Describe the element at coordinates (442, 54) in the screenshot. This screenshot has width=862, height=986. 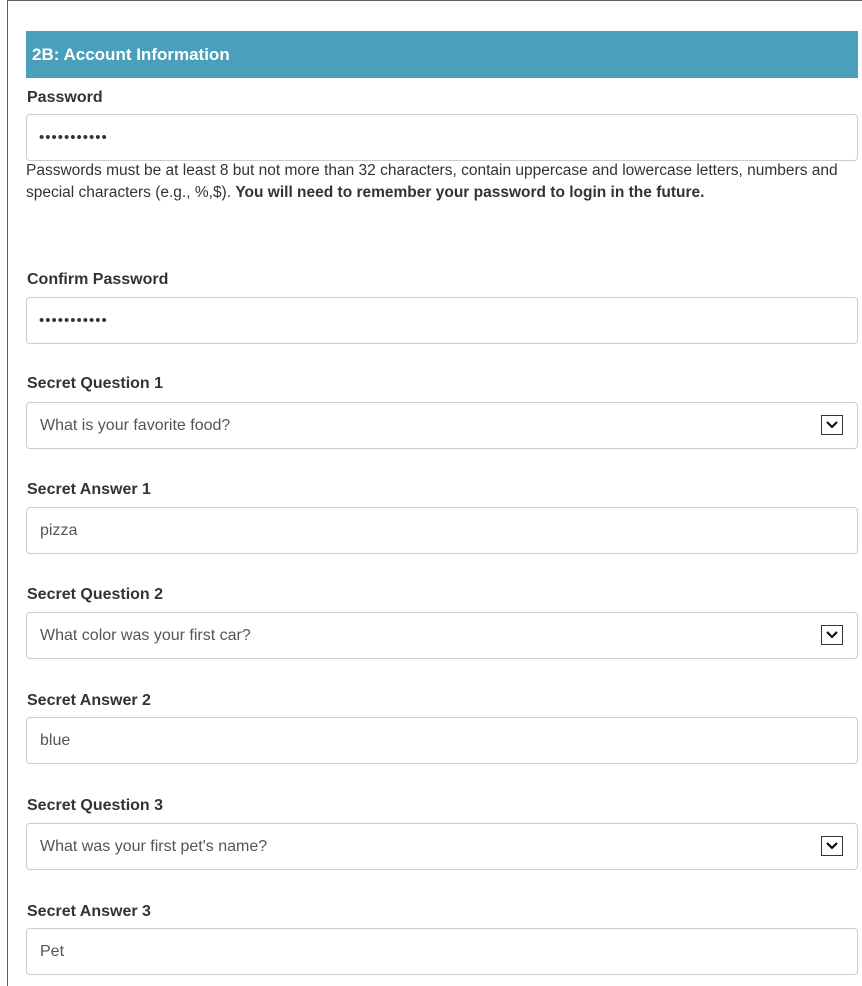
I see `section-header: 2B: Account Information` at that location.